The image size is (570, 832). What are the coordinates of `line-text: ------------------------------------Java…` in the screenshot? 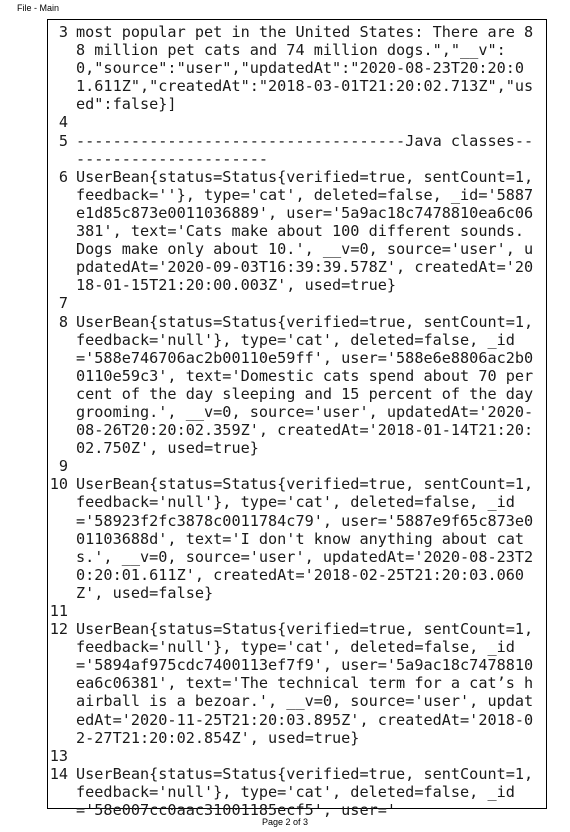 It's located at (305, 149).